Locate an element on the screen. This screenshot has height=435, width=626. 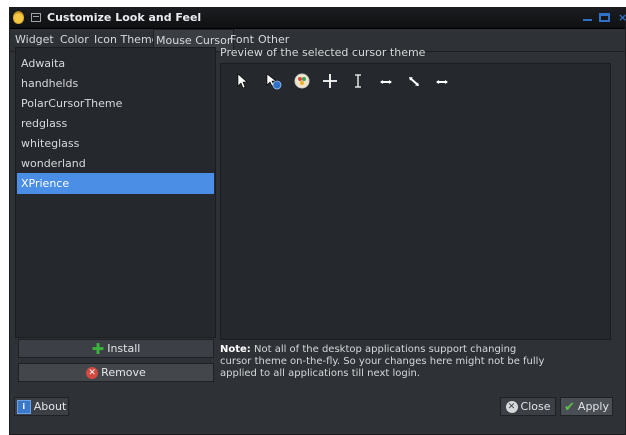
title-bar: Customize Look and Feel × is located at coordinates (318, 18).